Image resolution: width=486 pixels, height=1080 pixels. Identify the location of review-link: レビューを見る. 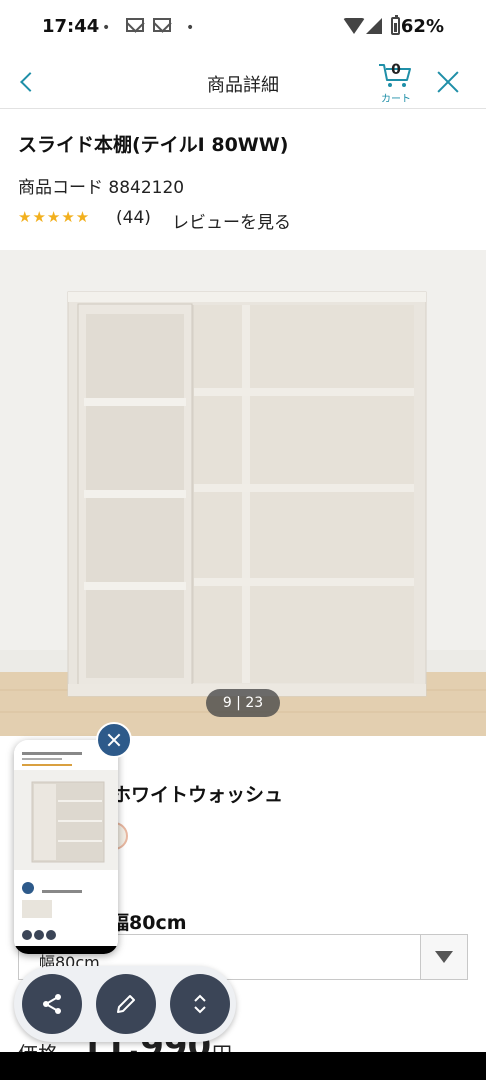
(231, 220).